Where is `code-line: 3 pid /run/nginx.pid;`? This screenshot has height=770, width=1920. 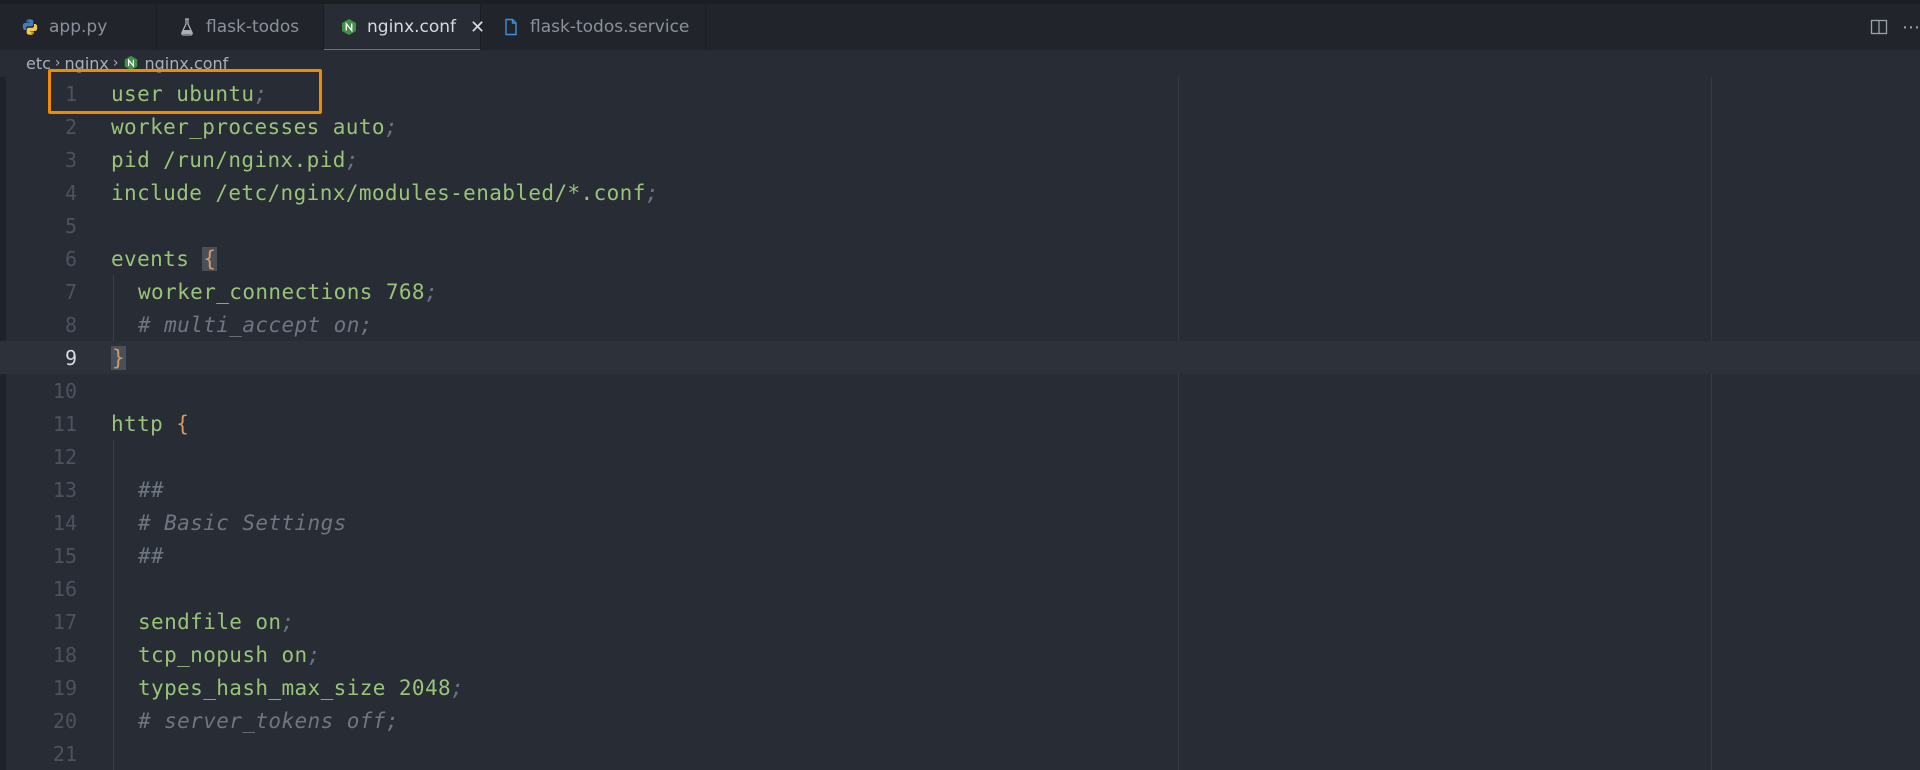
code-line: 3 pid /run/nginx.pid; is located at coordinates (960, 159).